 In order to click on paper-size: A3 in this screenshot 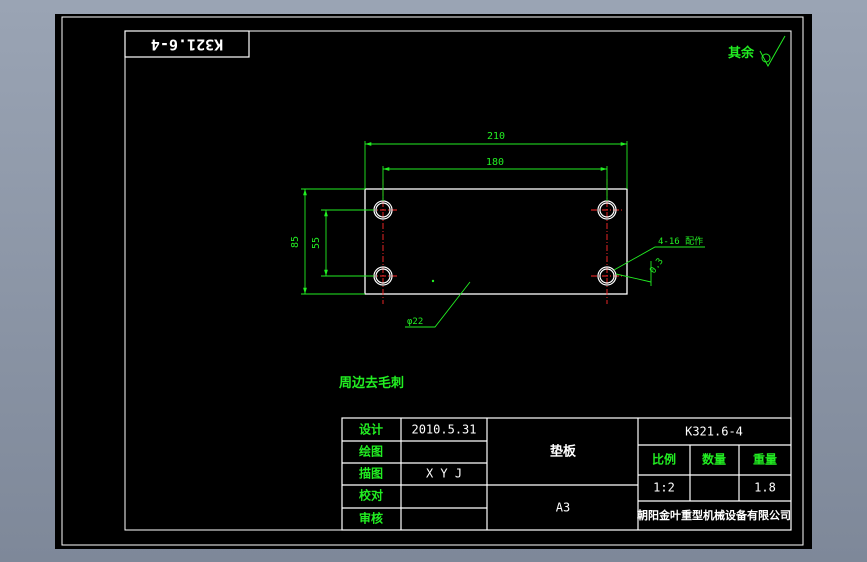, I will do `click(563, 508)`.